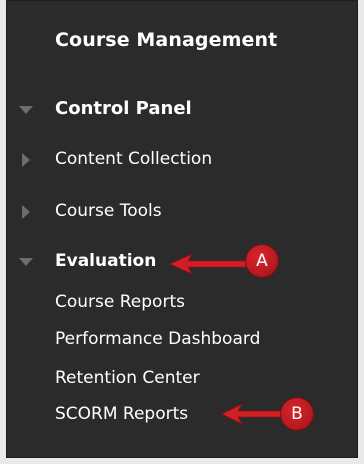  I want to click on link-retention-center: Retention Center, so click(127, 378).